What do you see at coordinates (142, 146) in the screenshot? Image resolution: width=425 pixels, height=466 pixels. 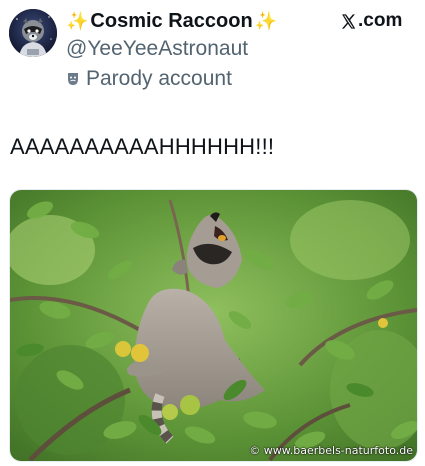 I see `post-text: AAAAAAAAAAHHHHHH!!!` at bounding box center [142, 146].